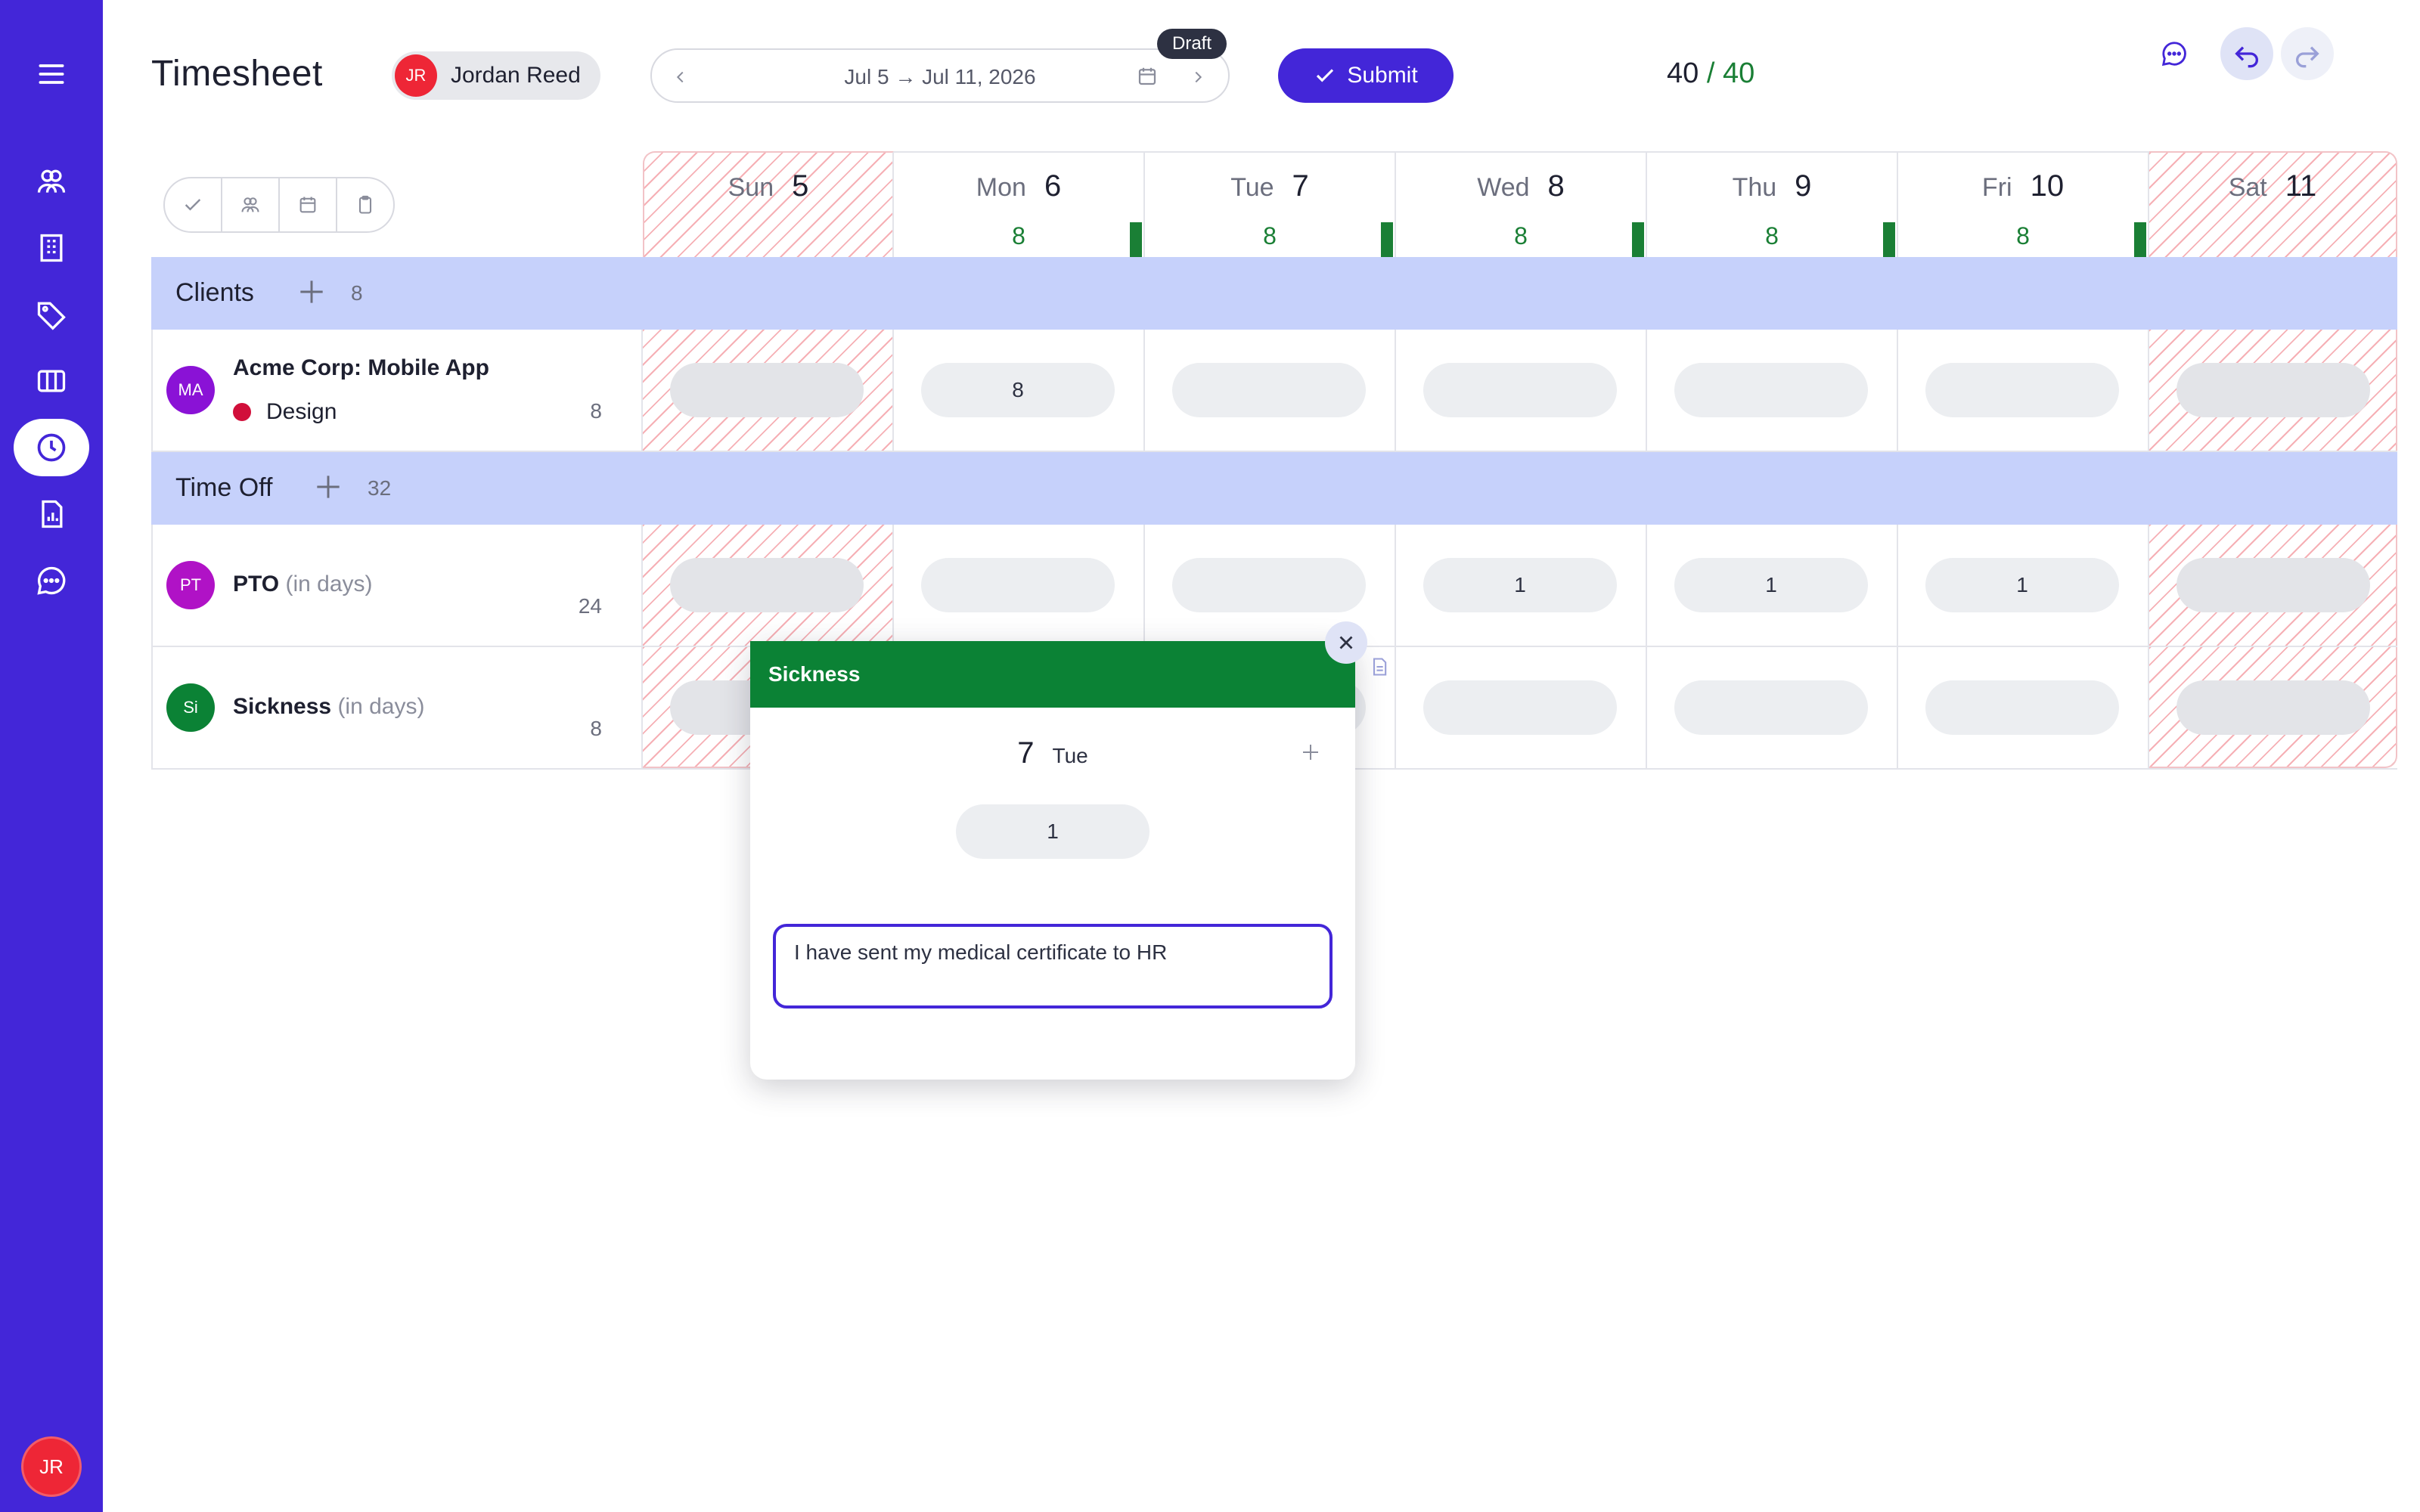 The image size is (2420, 1512). What do you see at coordinates (190, 585) in the screenshot?
I see `type-avatar: PT` at bounding box center [190, 585].